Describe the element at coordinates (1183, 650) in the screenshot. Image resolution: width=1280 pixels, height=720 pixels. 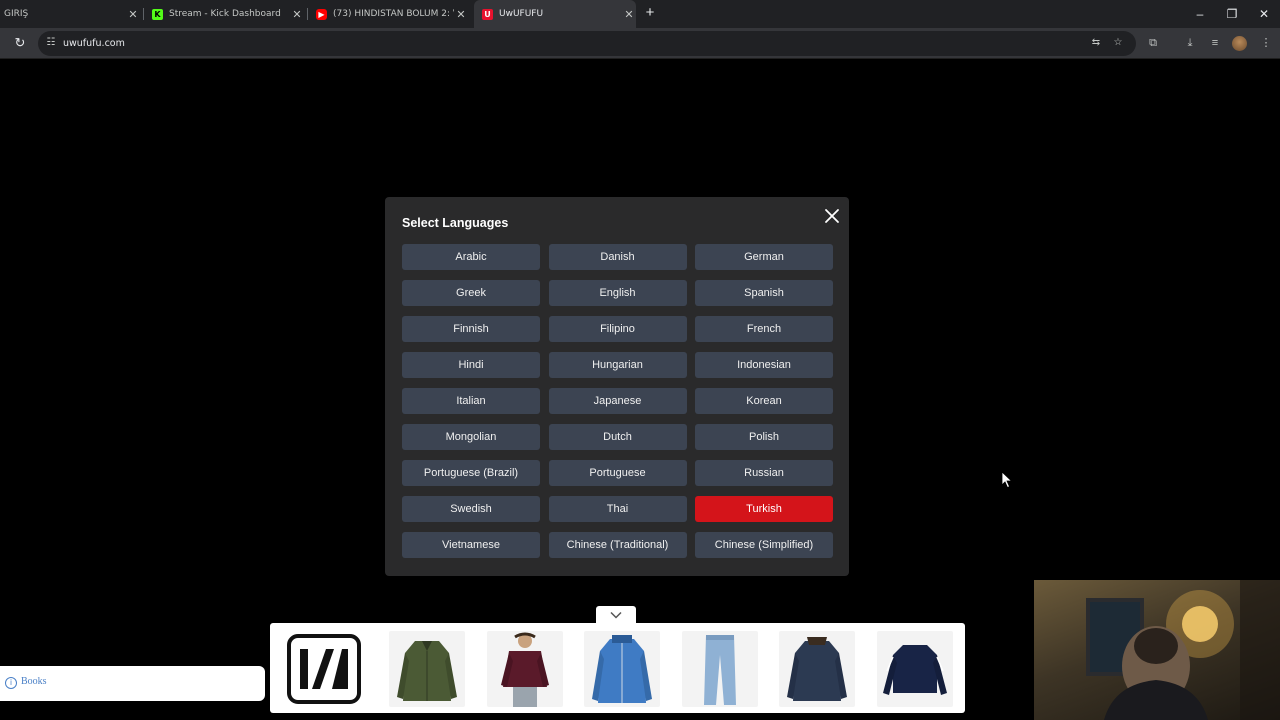
I see `webcam-feed-image` at that location.